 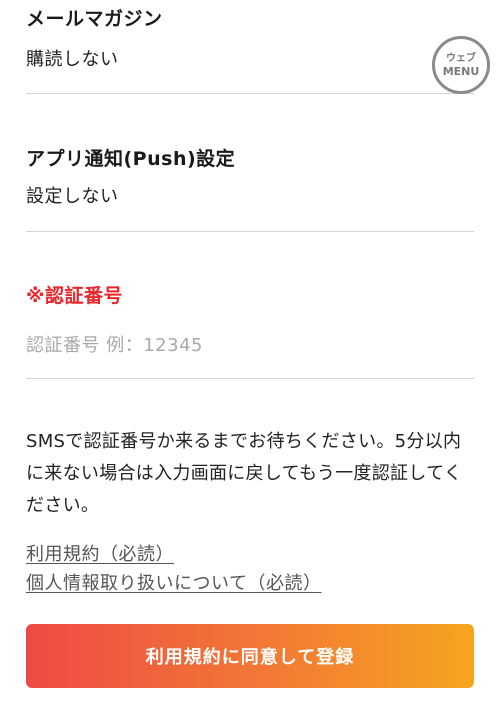 I want to click on mail-magazine-label: メールマガジン, so click(x=94, y=19).